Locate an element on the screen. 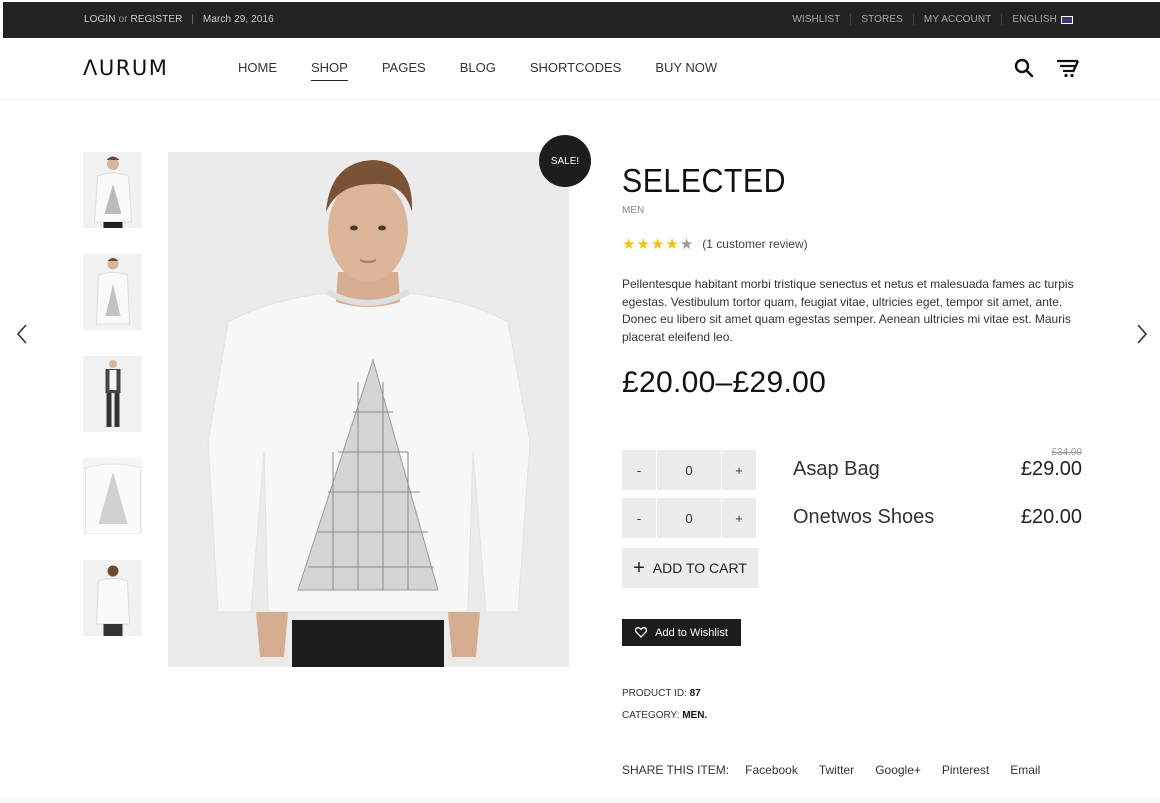 This screenshot has height=803, width=1160. header-icons is located at coordinates (1047, 68).